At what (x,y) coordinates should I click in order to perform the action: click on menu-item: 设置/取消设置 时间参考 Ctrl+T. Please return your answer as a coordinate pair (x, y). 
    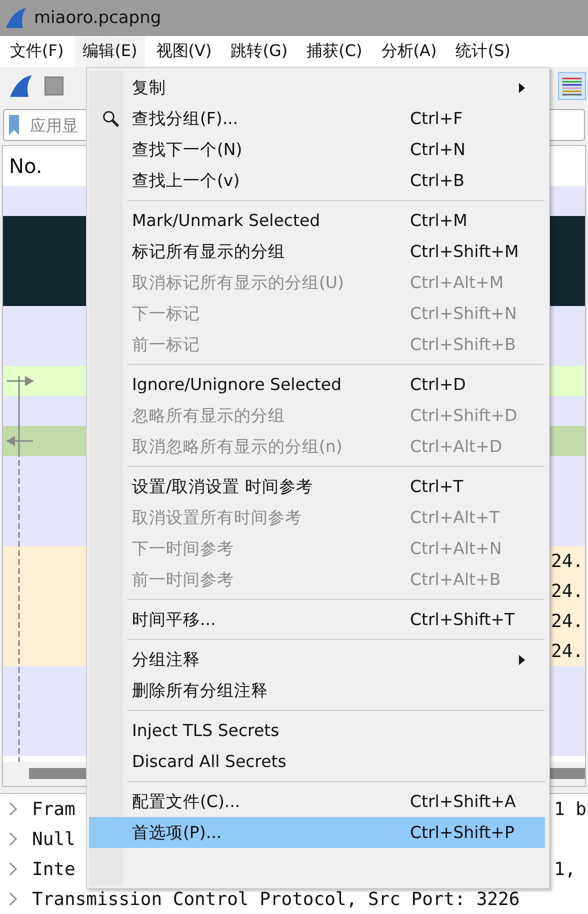
    Looking at the image, I should click on (317, 486).